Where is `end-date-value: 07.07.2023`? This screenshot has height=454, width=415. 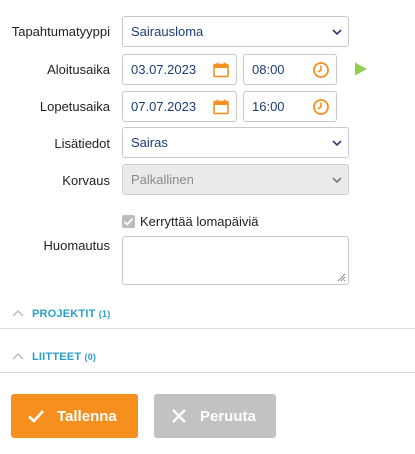
end-date-value: 07.07.2023 is located at coordinates (164, 106).